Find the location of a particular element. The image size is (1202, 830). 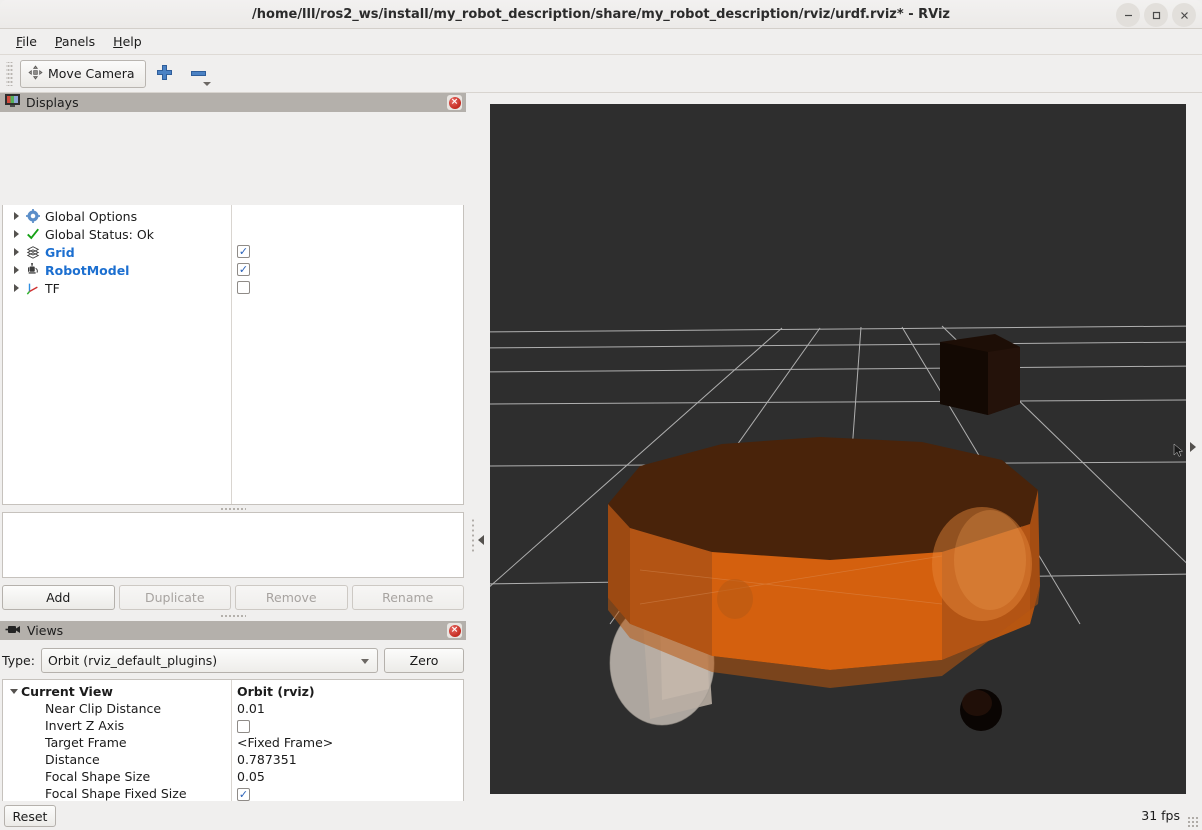

minus-icon is located at coordinates (198, 73).